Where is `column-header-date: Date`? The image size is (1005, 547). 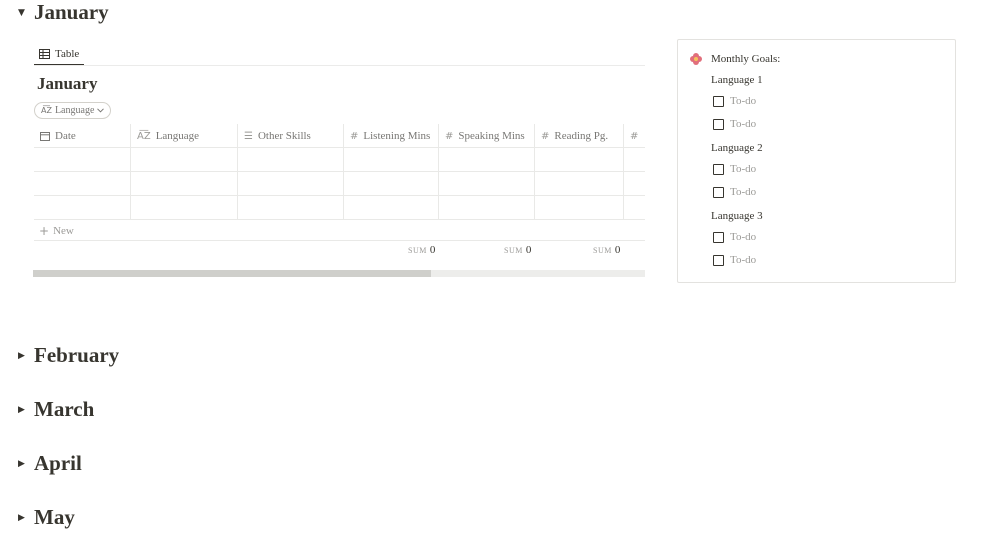 column-header-date: Date is located at coordinates (82, 136).